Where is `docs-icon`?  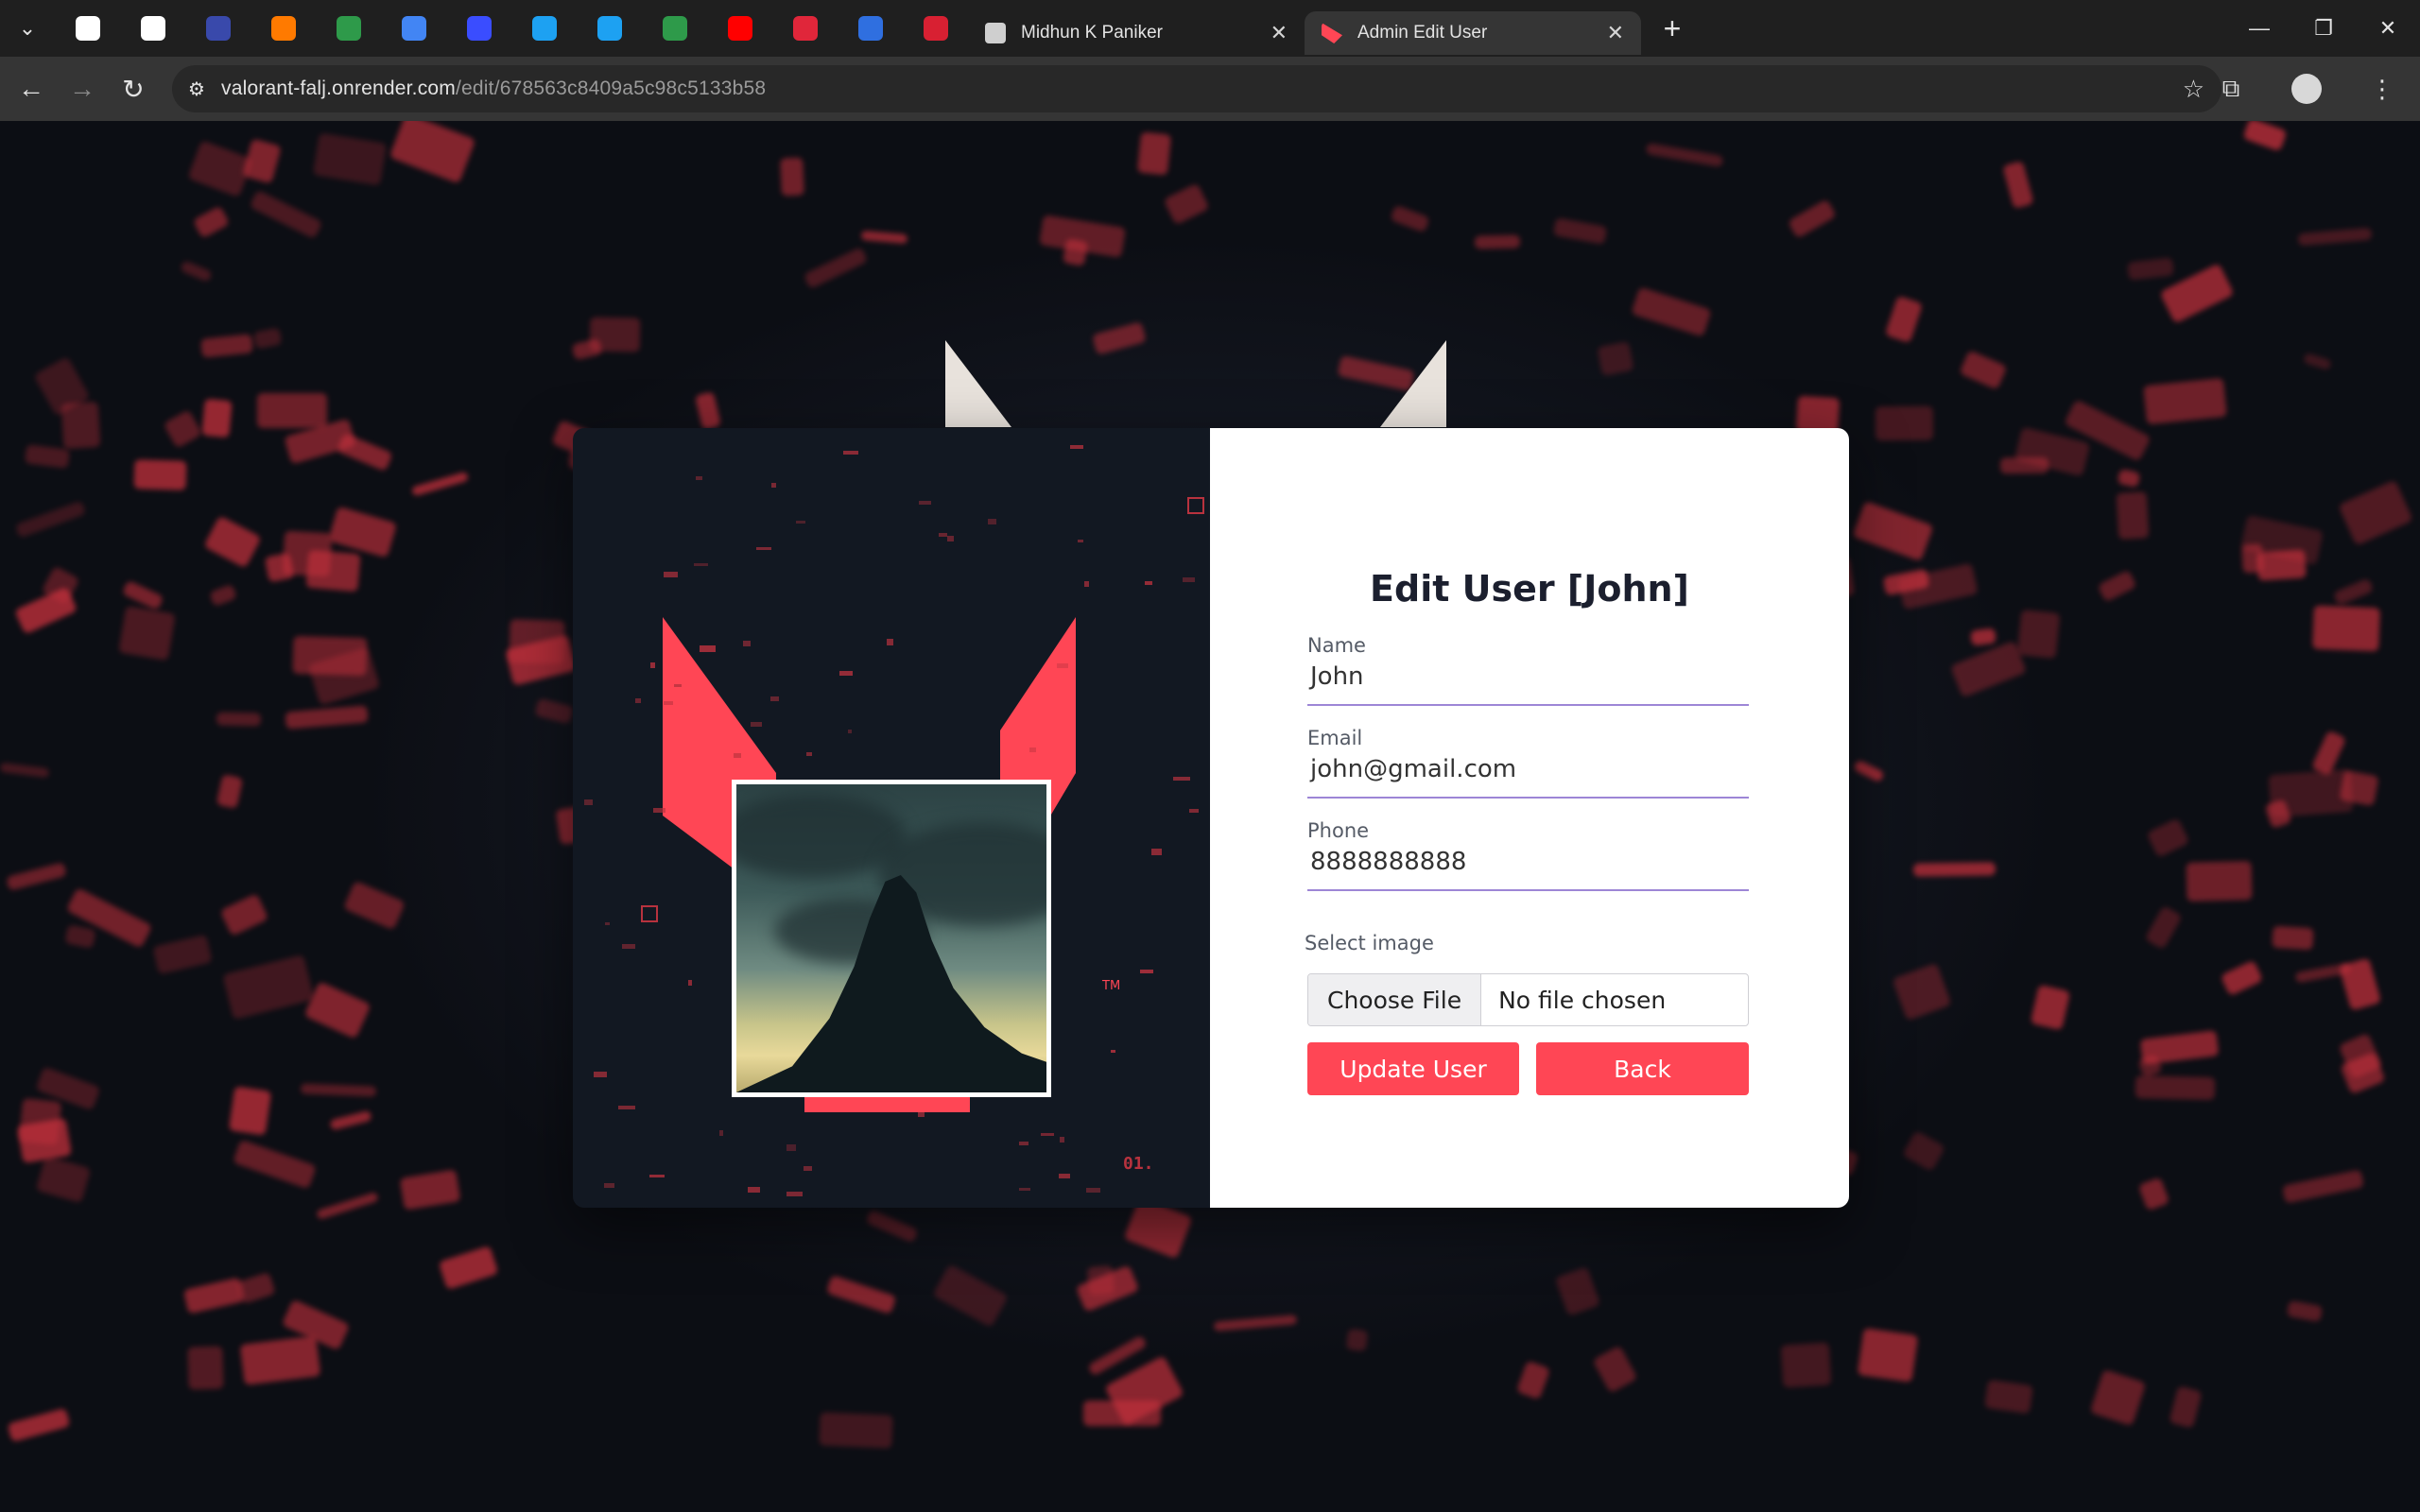 docs-icon is located at coordinates (414, 28).